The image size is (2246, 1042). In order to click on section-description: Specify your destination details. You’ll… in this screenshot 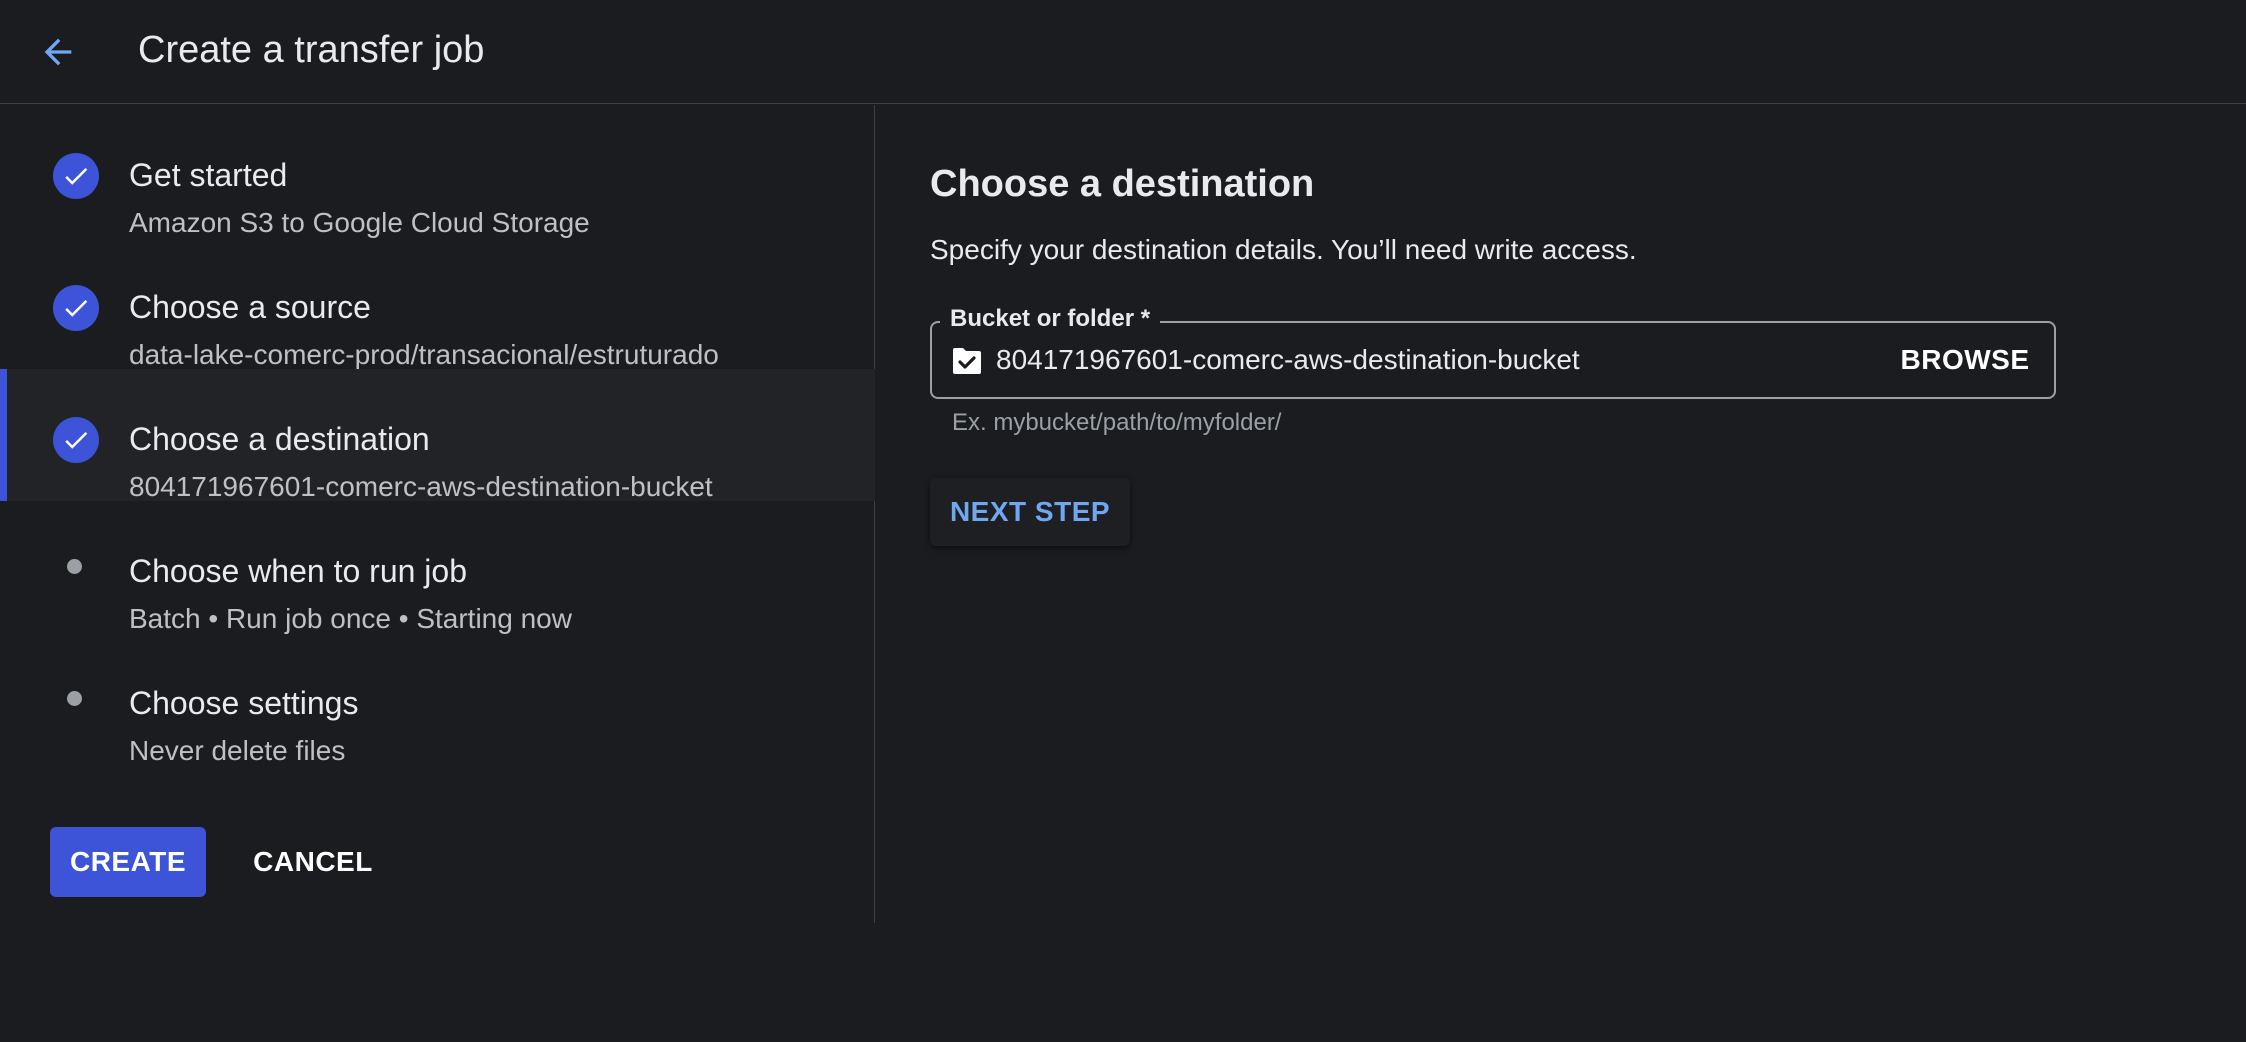, I will do `click(1283, 249)`.